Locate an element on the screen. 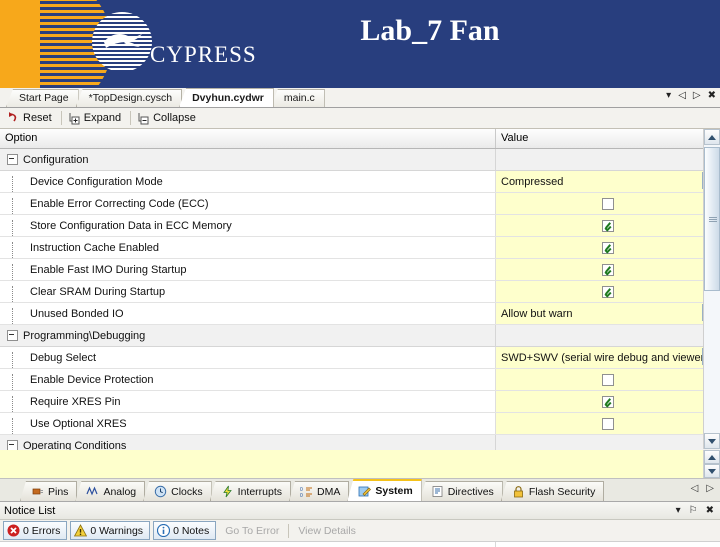 Image resolution: width=720 pixels, height=547 pixels. document-tab-0: Start Page is located at coordinates (42, 98).